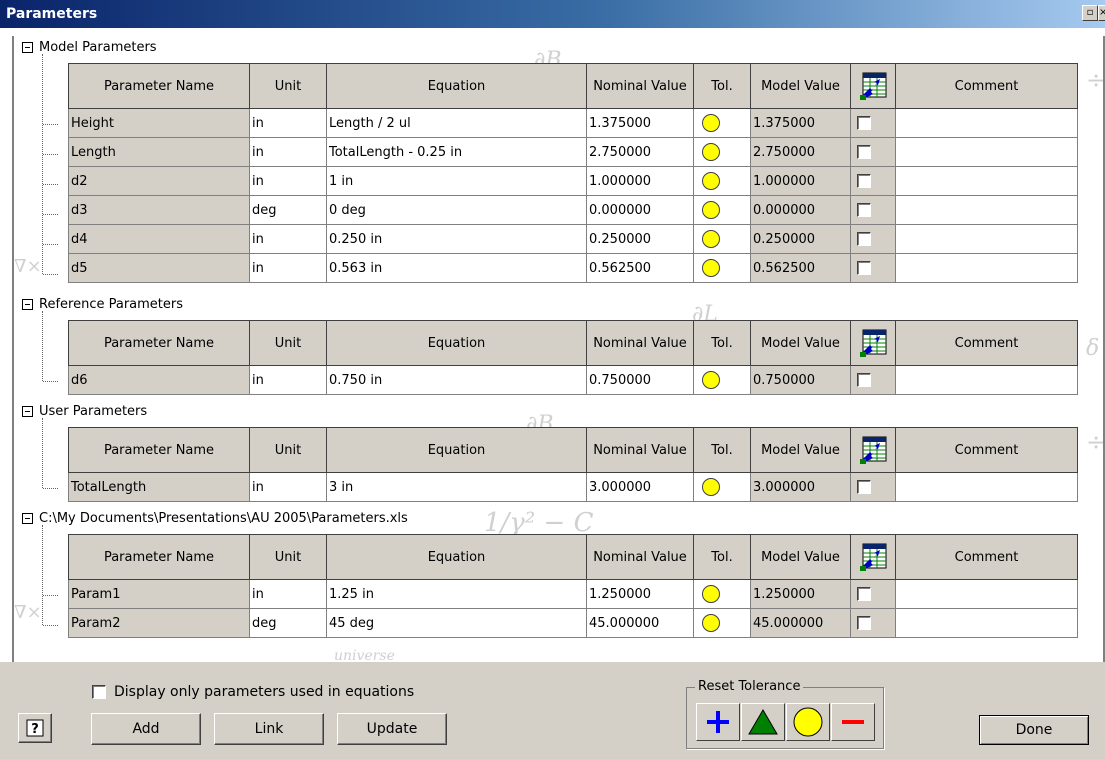 Image resolution: width=1105 pixels, height=759 pixels. I want to click on nominal-value-cell: 1.250000, so click(640, 594).